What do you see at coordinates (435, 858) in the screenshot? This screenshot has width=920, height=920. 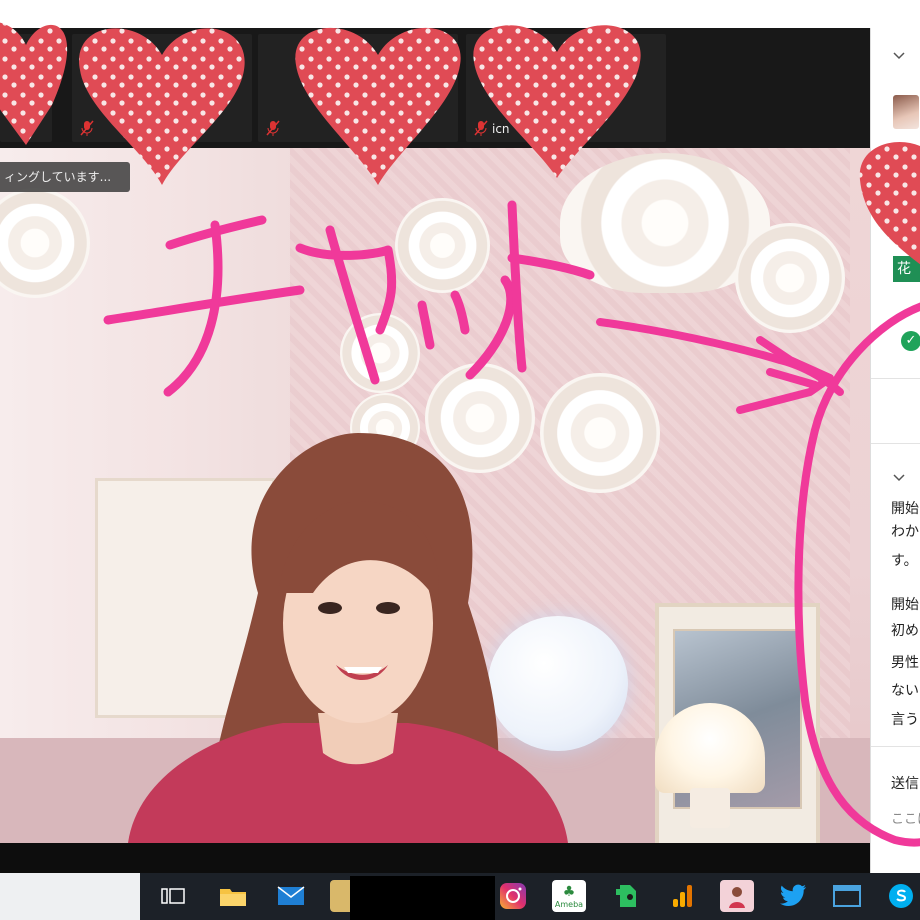 I see `video-bottom-bar` at bounding box center [435, 858].